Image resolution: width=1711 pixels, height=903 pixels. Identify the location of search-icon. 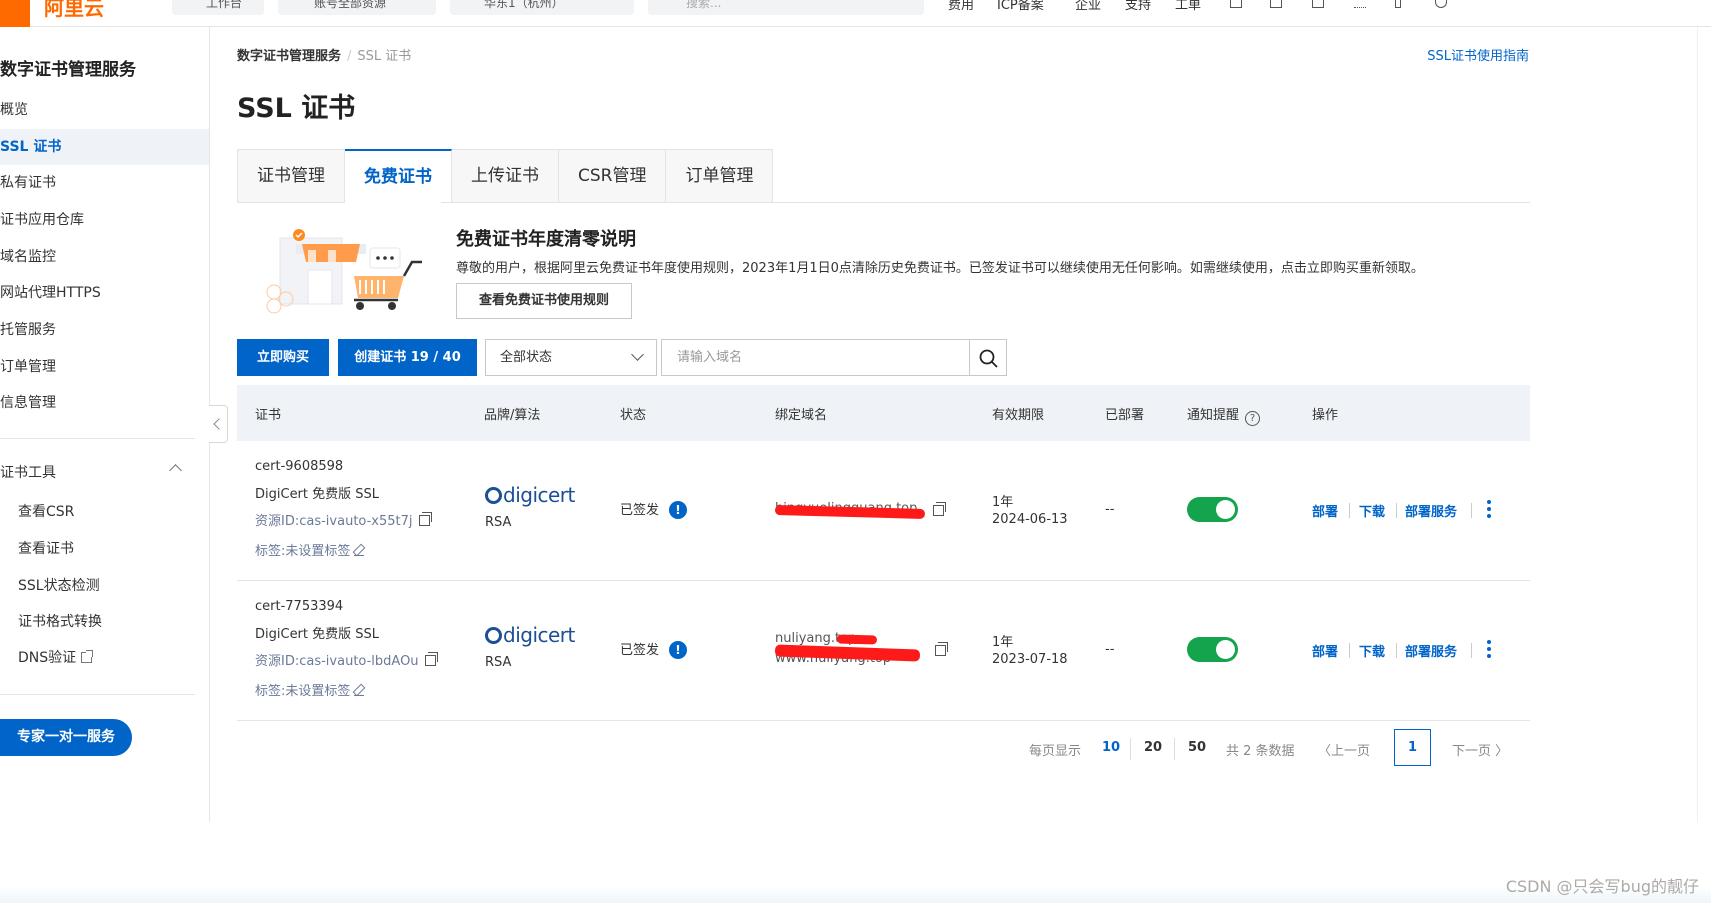
(988, 358).